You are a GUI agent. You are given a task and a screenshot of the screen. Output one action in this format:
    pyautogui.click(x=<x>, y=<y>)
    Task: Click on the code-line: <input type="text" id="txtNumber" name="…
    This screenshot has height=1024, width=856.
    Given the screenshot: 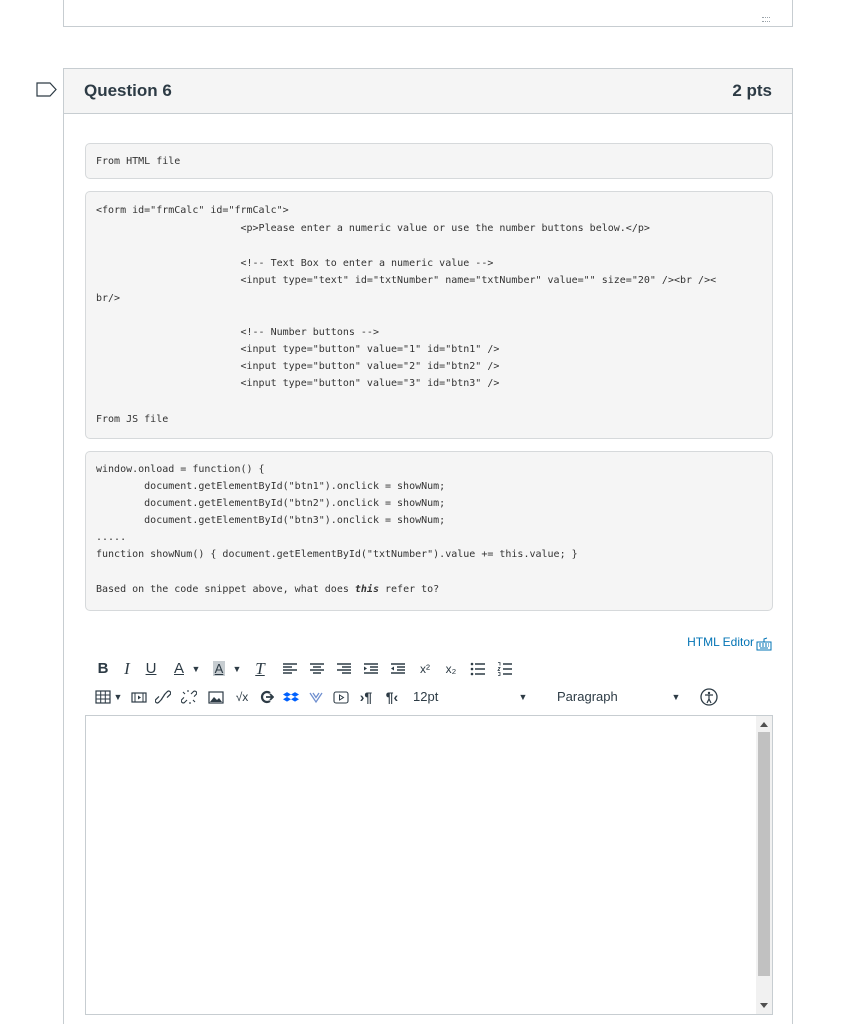 What is the action you would take?
    pyautogui.click(x=406, y=280)
    